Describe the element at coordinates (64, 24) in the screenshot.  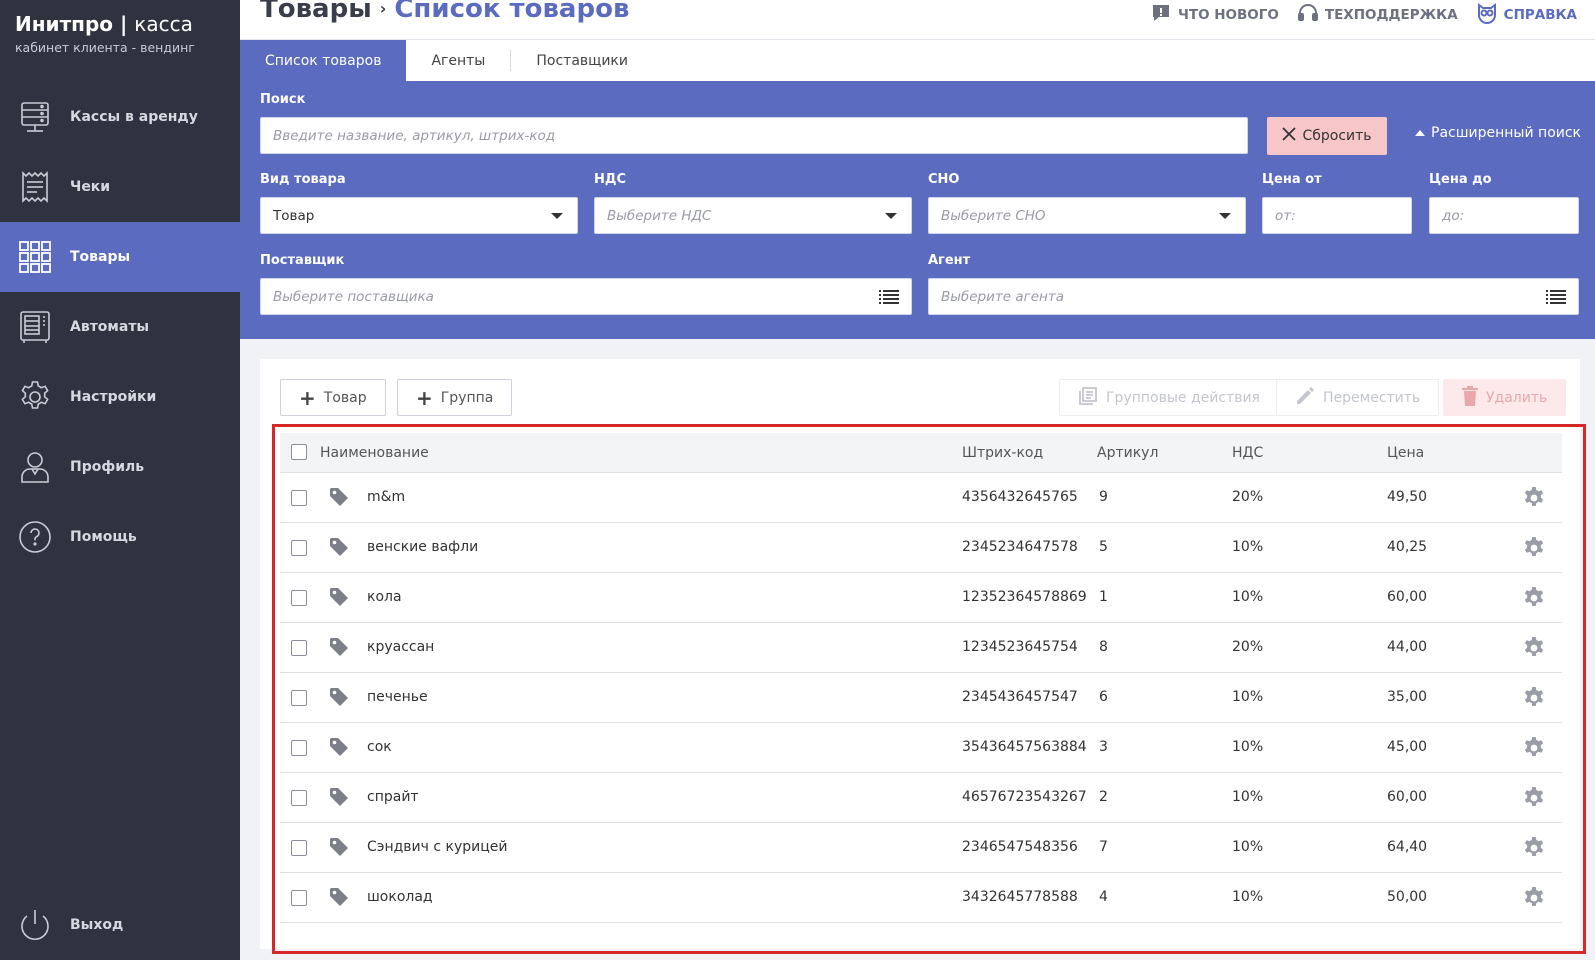
I see `brand-name: Инитпро` at that location.